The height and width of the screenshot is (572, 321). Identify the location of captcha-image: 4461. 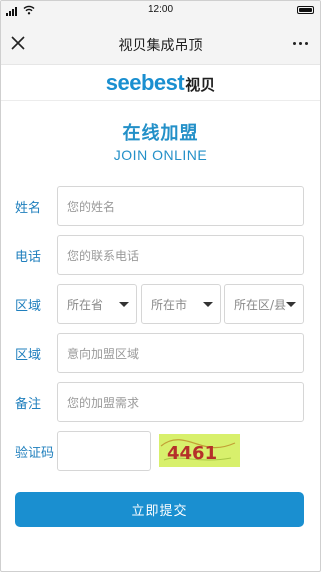
(199, 450).